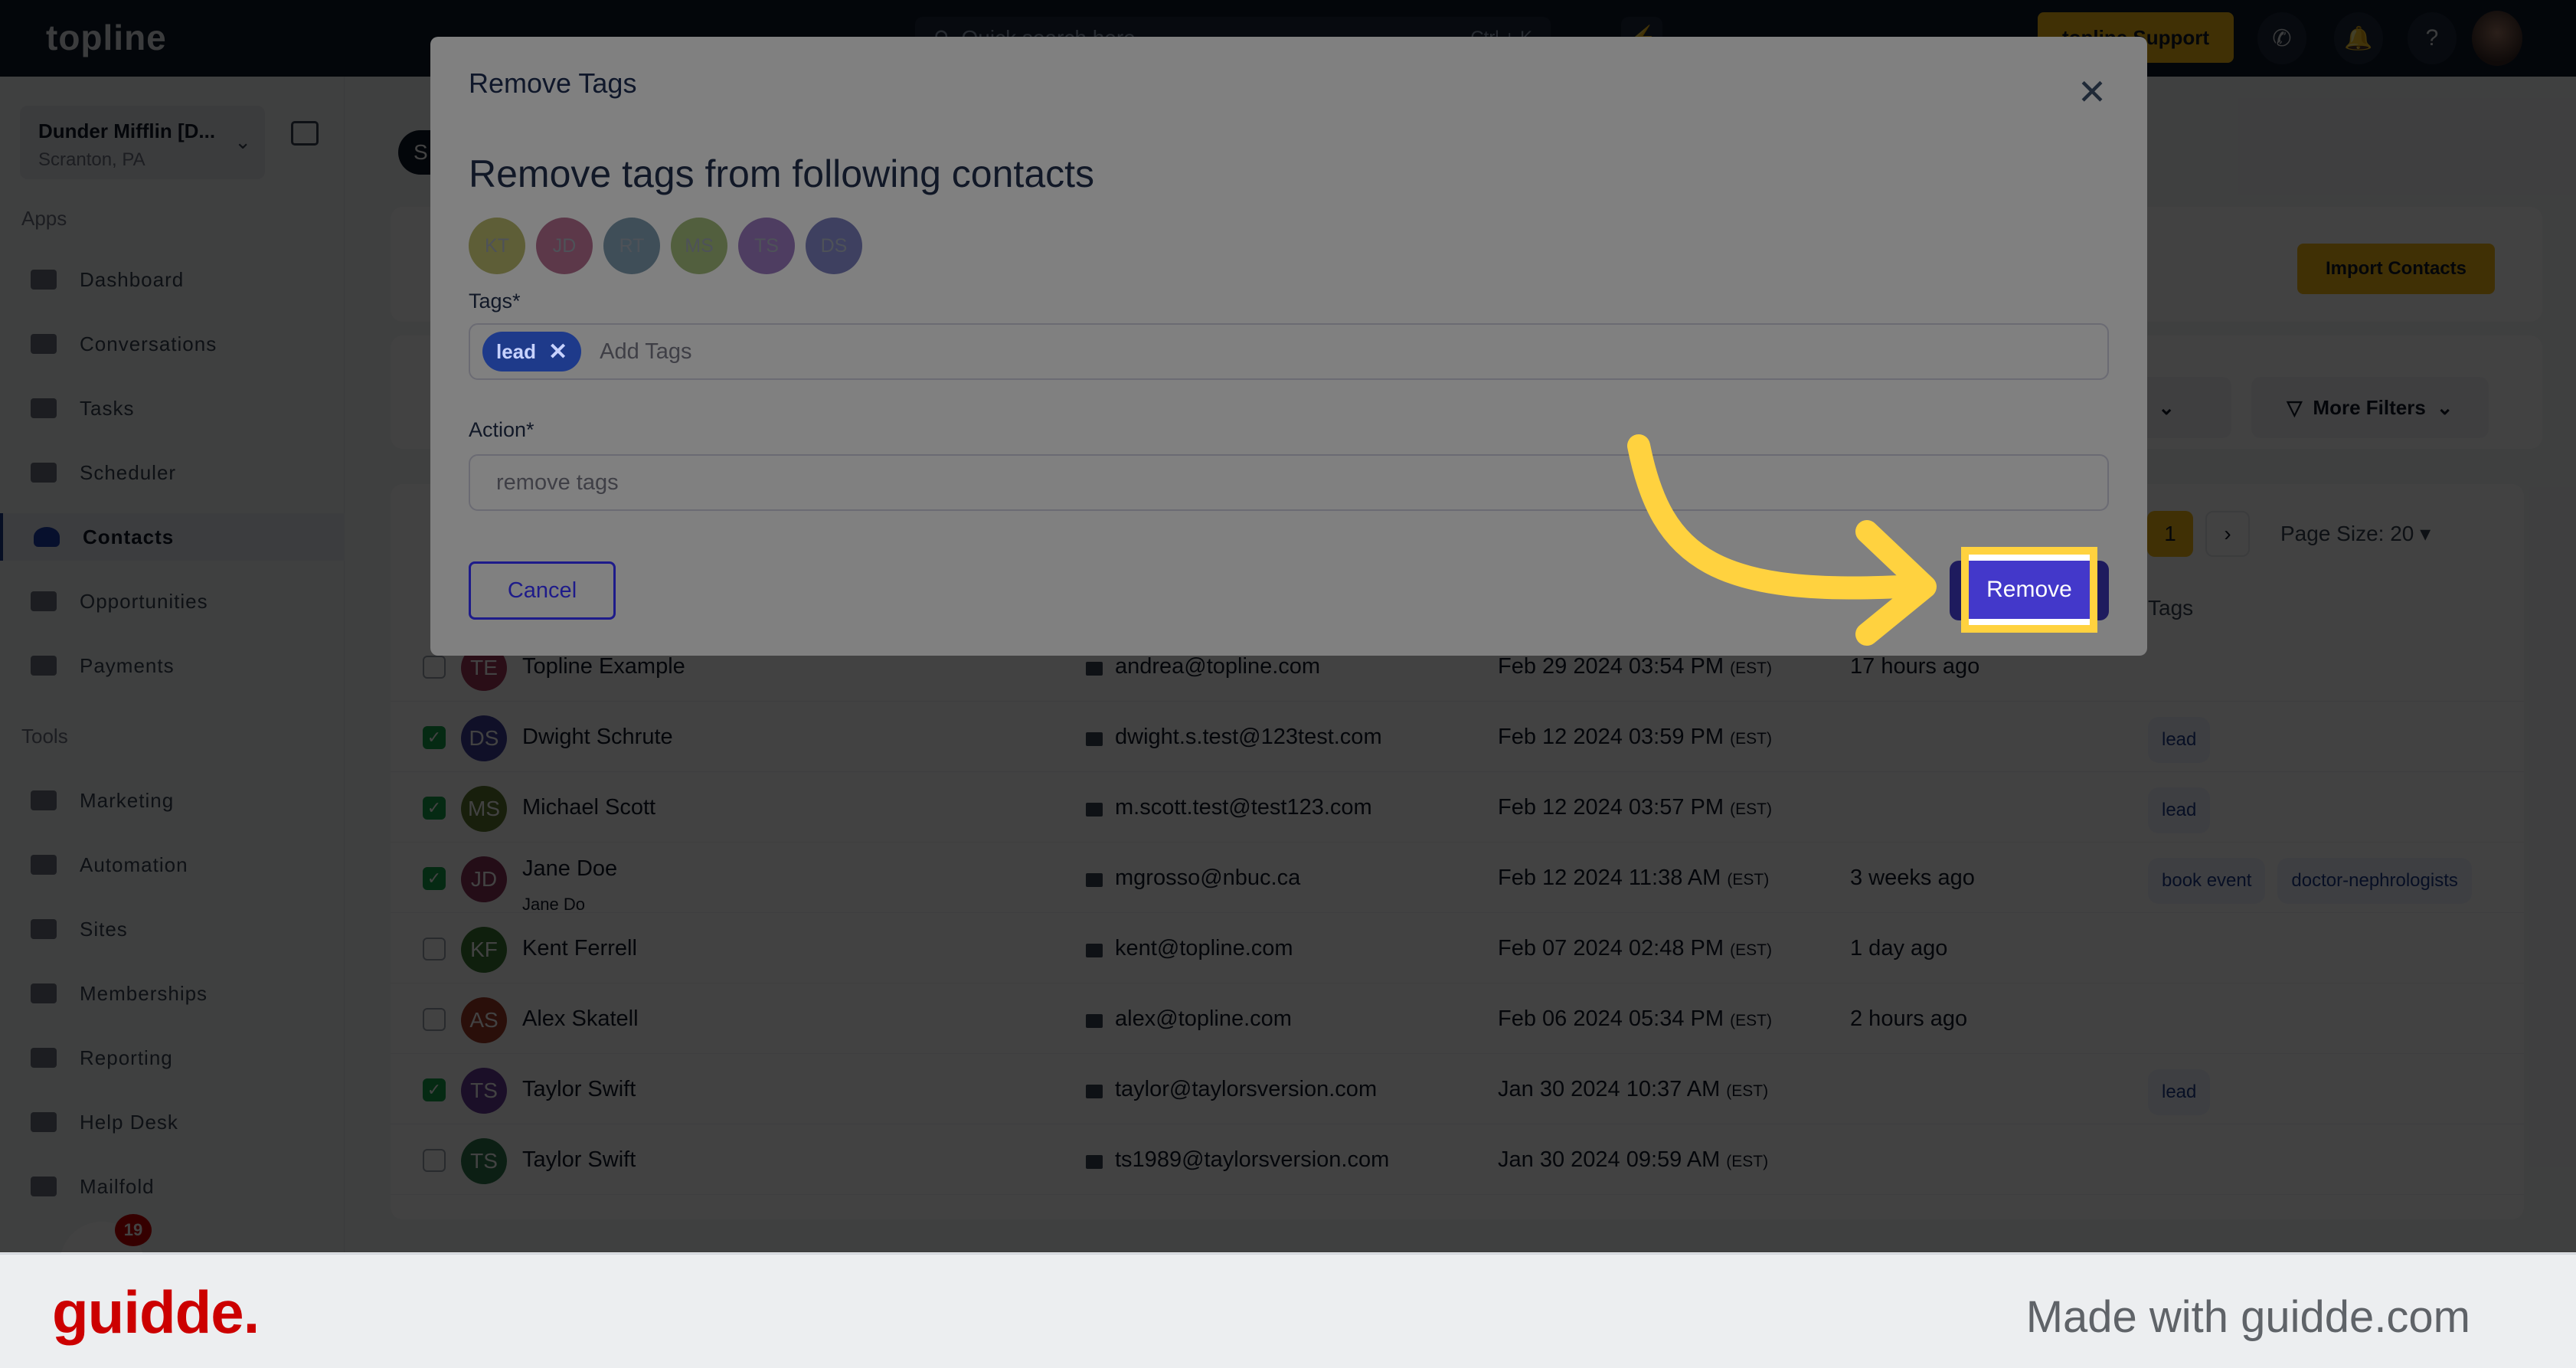 This screenshot has width=2576, height=1368. Describe the element at coordinates (501, 429) in the screenshot. I see `action-label: Action*` at that location.